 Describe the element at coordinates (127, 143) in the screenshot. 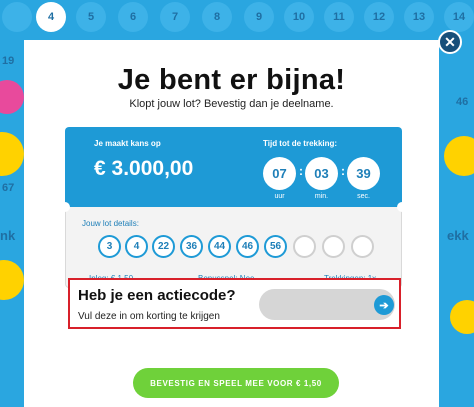

I see `chance-label: Je maakt kans op` at that location.